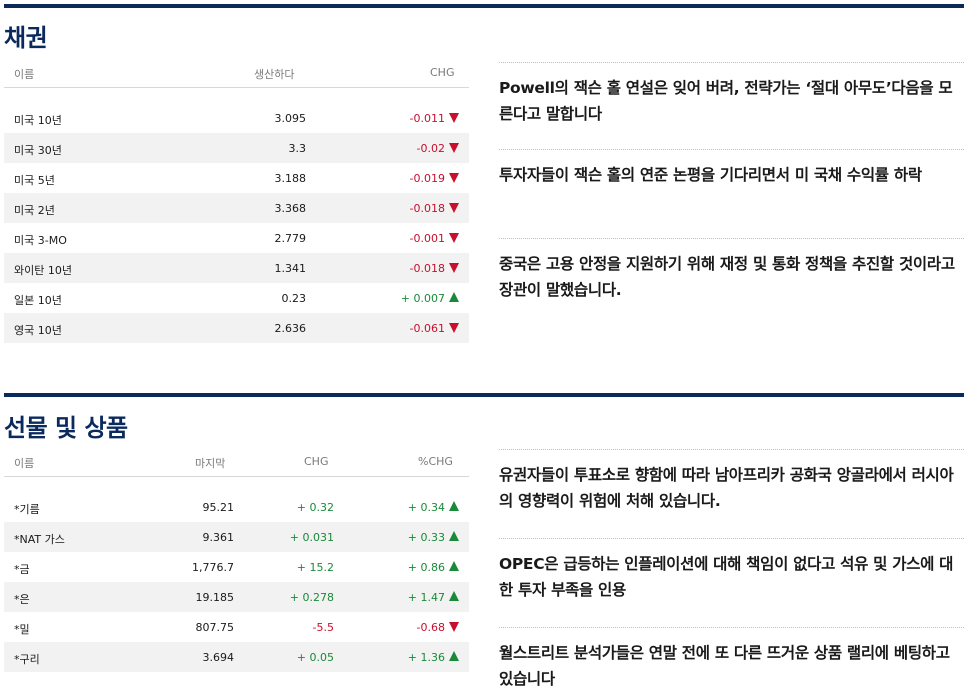 This screenshot has width=969, height=697. What do you see at coordinates (22, 569) in the screenshot?
I see `commodity-name: *금` at bounding box center [22, 569].